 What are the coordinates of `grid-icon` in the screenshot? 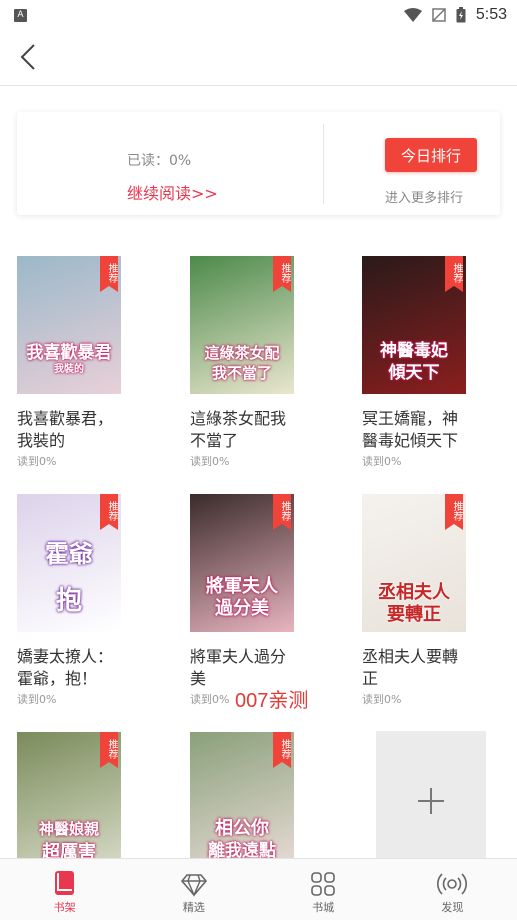 It's located at (323, 884).